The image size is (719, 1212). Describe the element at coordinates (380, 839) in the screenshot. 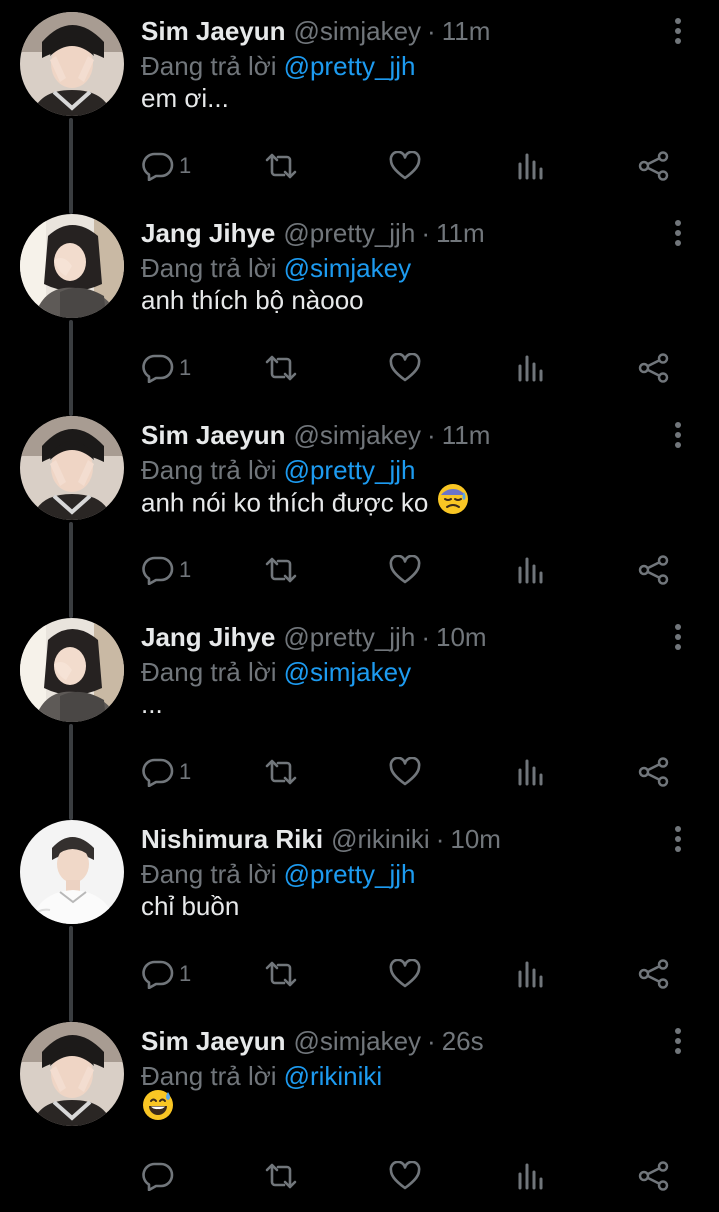

I see `user-handle: @rikiniki` at that location.